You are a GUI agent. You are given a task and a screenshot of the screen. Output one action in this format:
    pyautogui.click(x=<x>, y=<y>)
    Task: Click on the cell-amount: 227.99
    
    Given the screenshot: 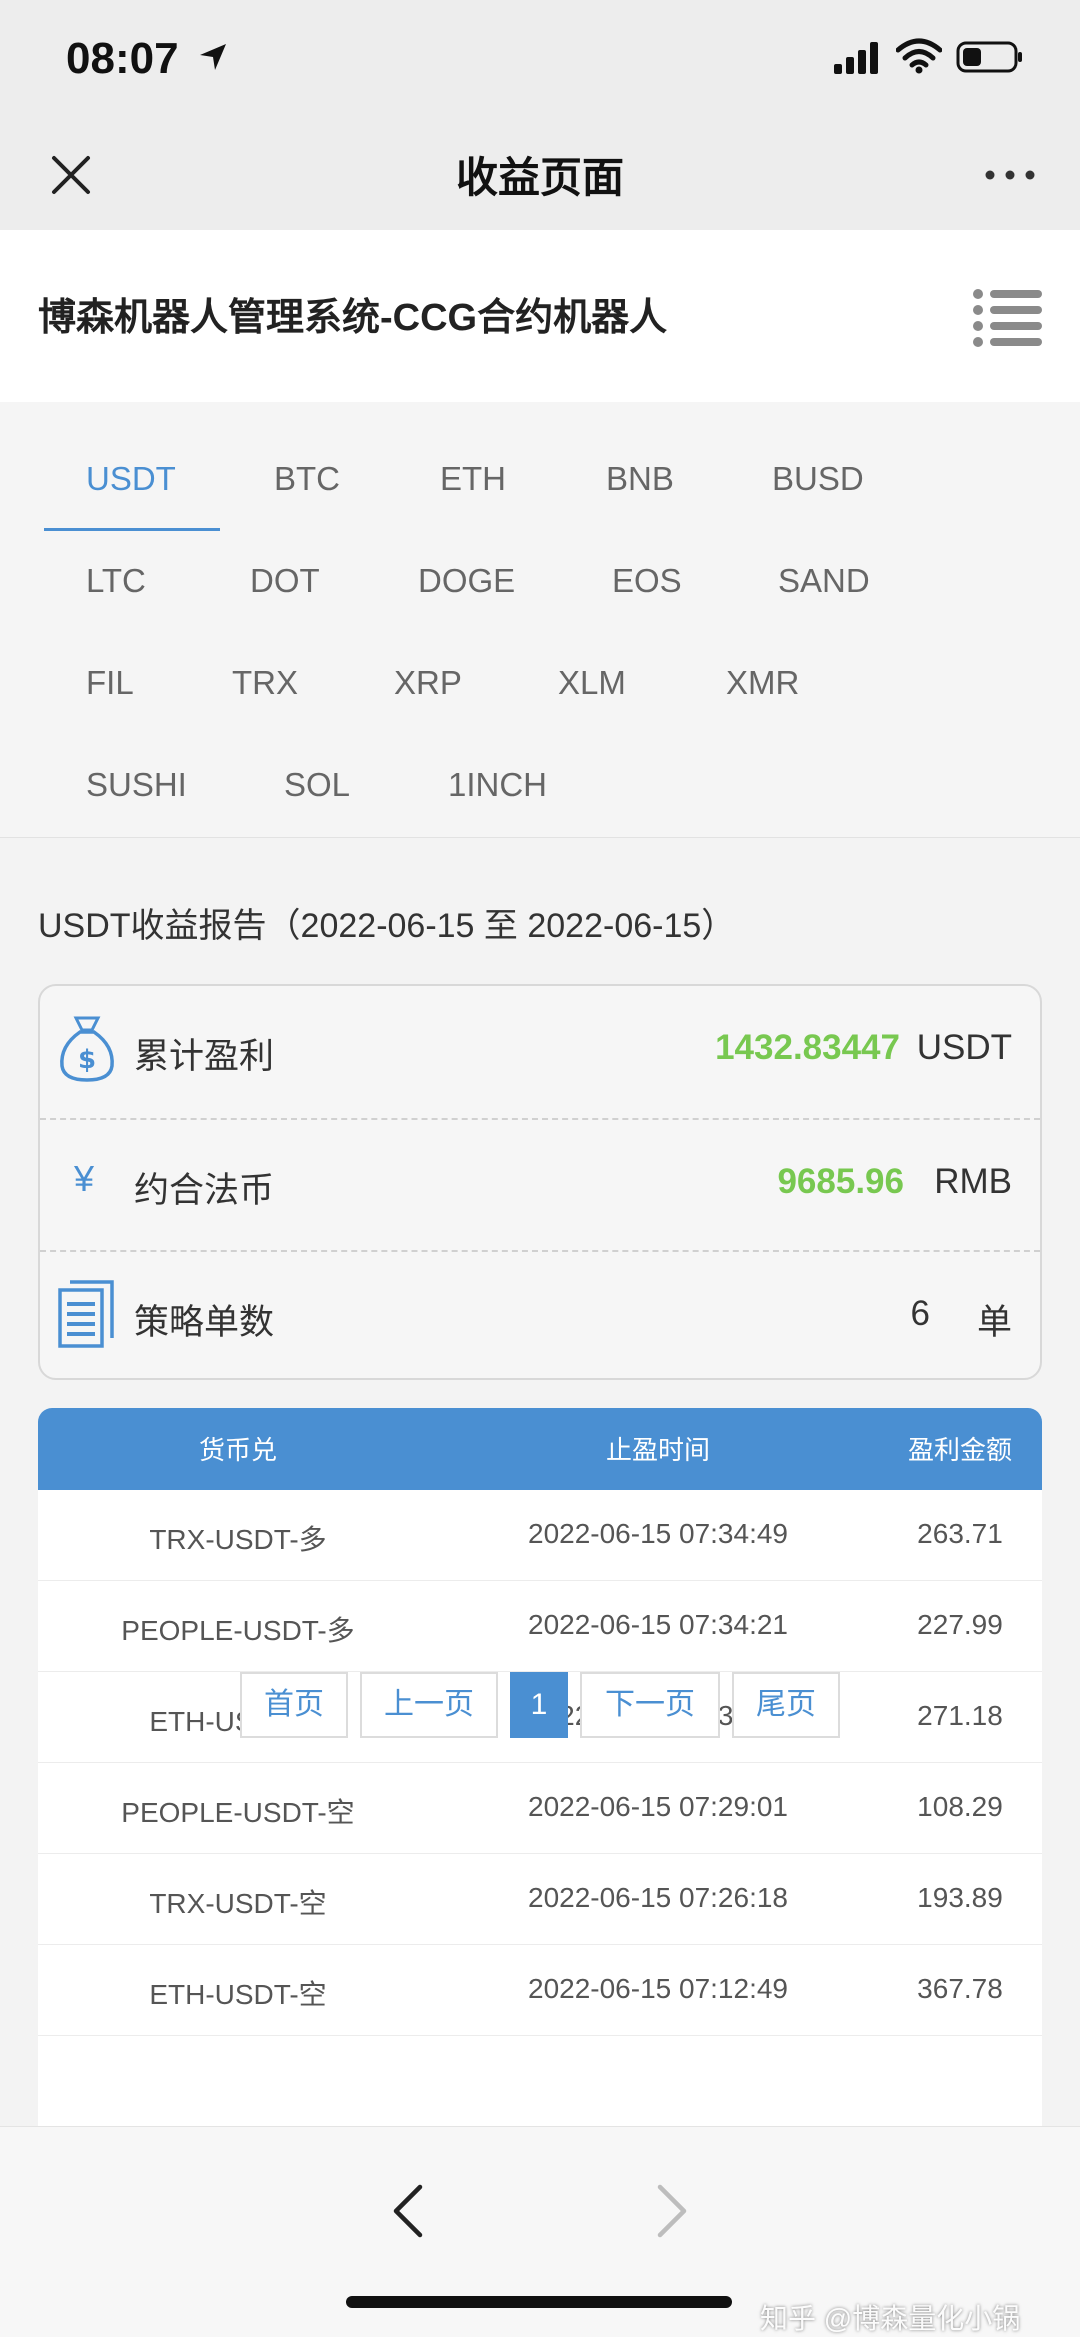 What is the action you would take?
    pyautogui.click(x=960, y=1624)
    